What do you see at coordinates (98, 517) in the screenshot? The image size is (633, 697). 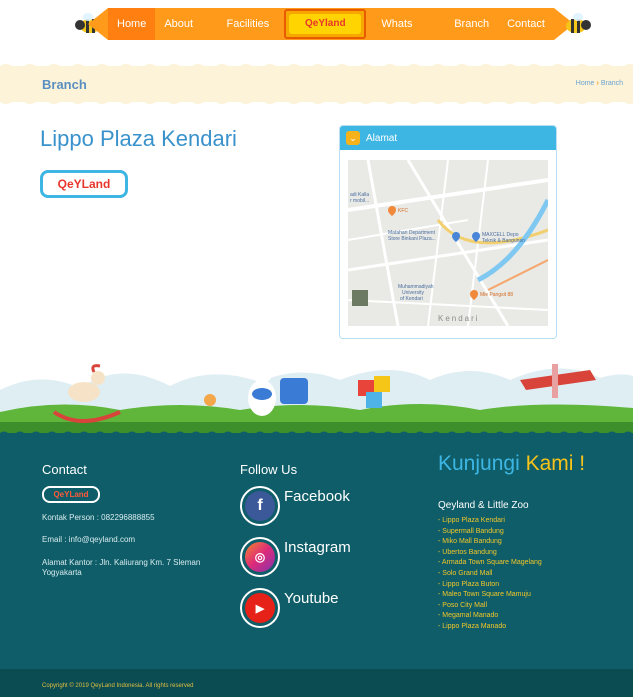 I see `contact-person: Kontak Person : 082296888855` at bounding box center [98, 517].